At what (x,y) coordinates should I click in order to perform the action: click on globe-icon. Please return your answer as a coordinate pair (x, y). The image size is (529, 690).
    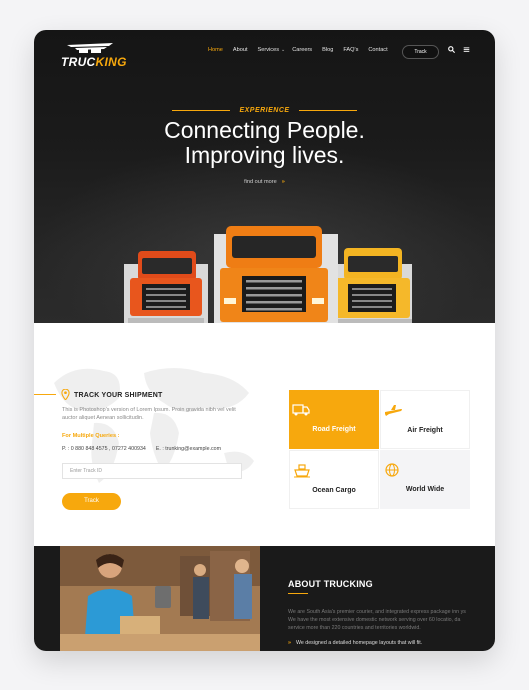
    Looking at the image, I should click on (392, 470).